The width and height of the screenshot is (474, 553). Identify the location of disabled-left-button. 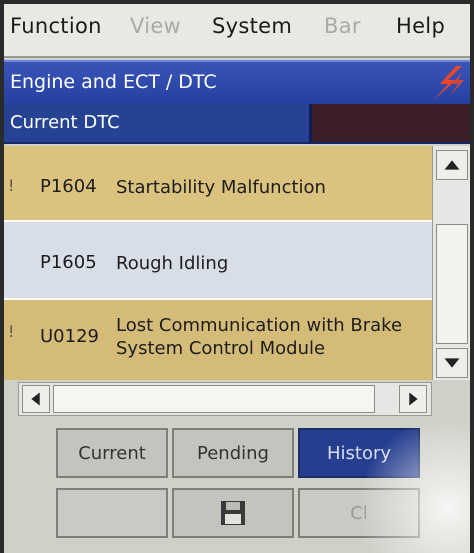
(112, 513).